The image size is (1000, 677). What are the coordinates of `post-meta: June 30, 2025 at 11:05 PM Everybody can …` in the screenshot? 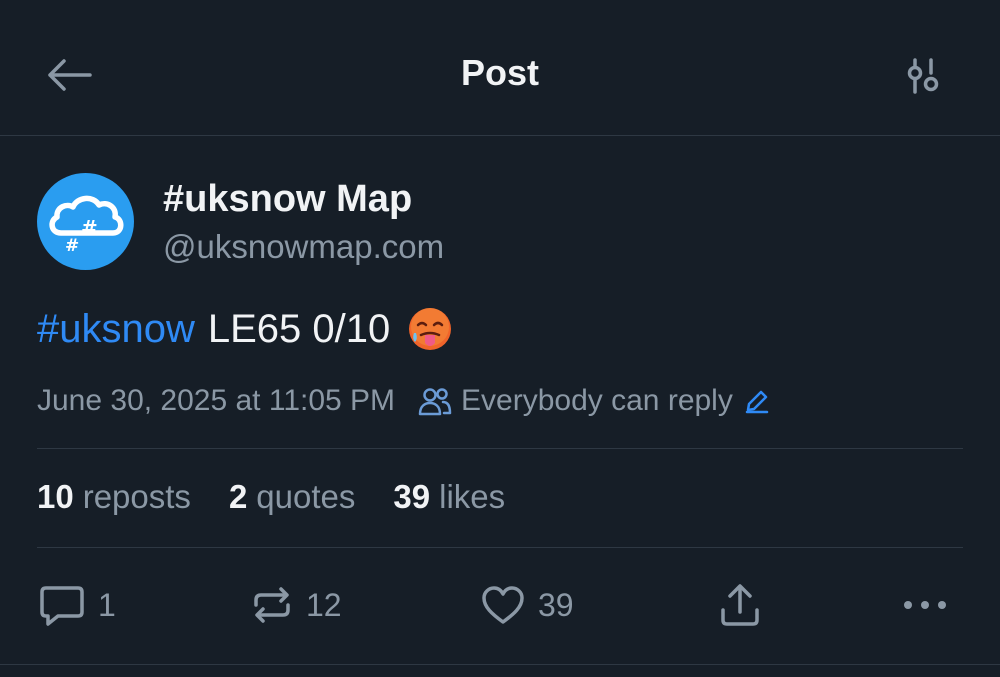 It's located at (404, 401).